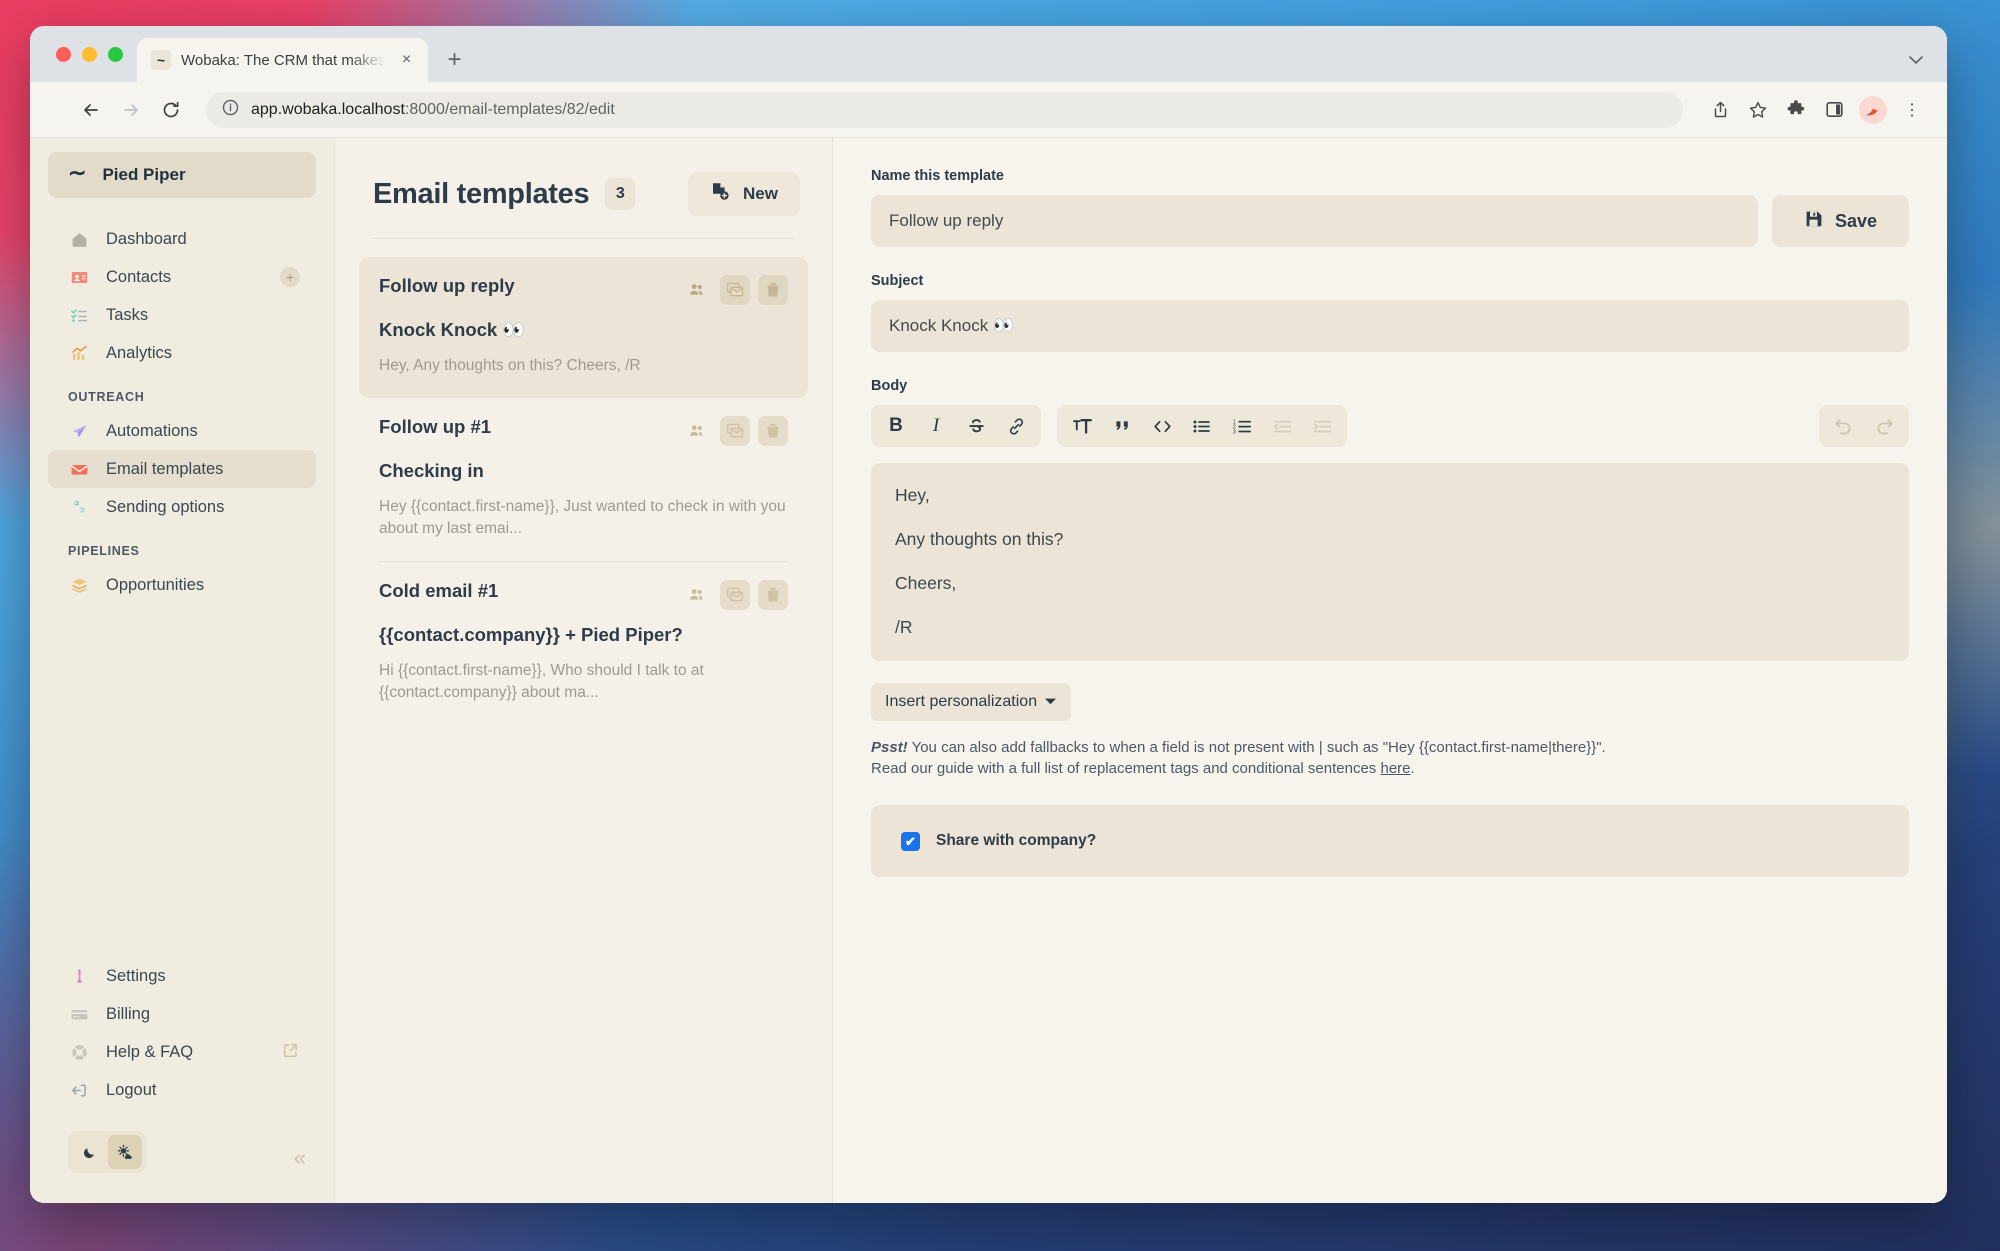 The width and height of the screenshot is (2000, 1251). What do you see at coordinates (1884, 426) in the screenshot?
I see `redo-icon` at bounding box center [1884, 426].